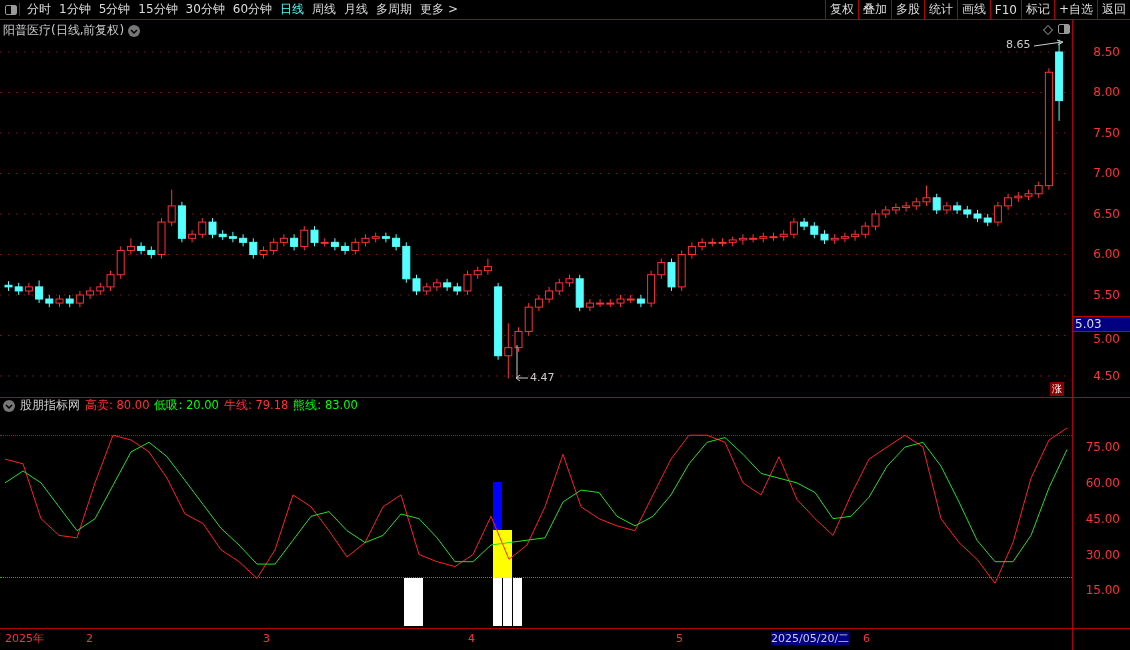 This screenshot has width=1130, height=650. I want to click on more-menu: 更多 >, so click(439, 9).